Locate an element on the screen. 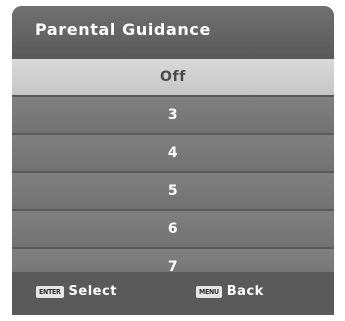 The image size is (345, 321). enter-key-icon: ENTER is located at coordinates (50, 291).